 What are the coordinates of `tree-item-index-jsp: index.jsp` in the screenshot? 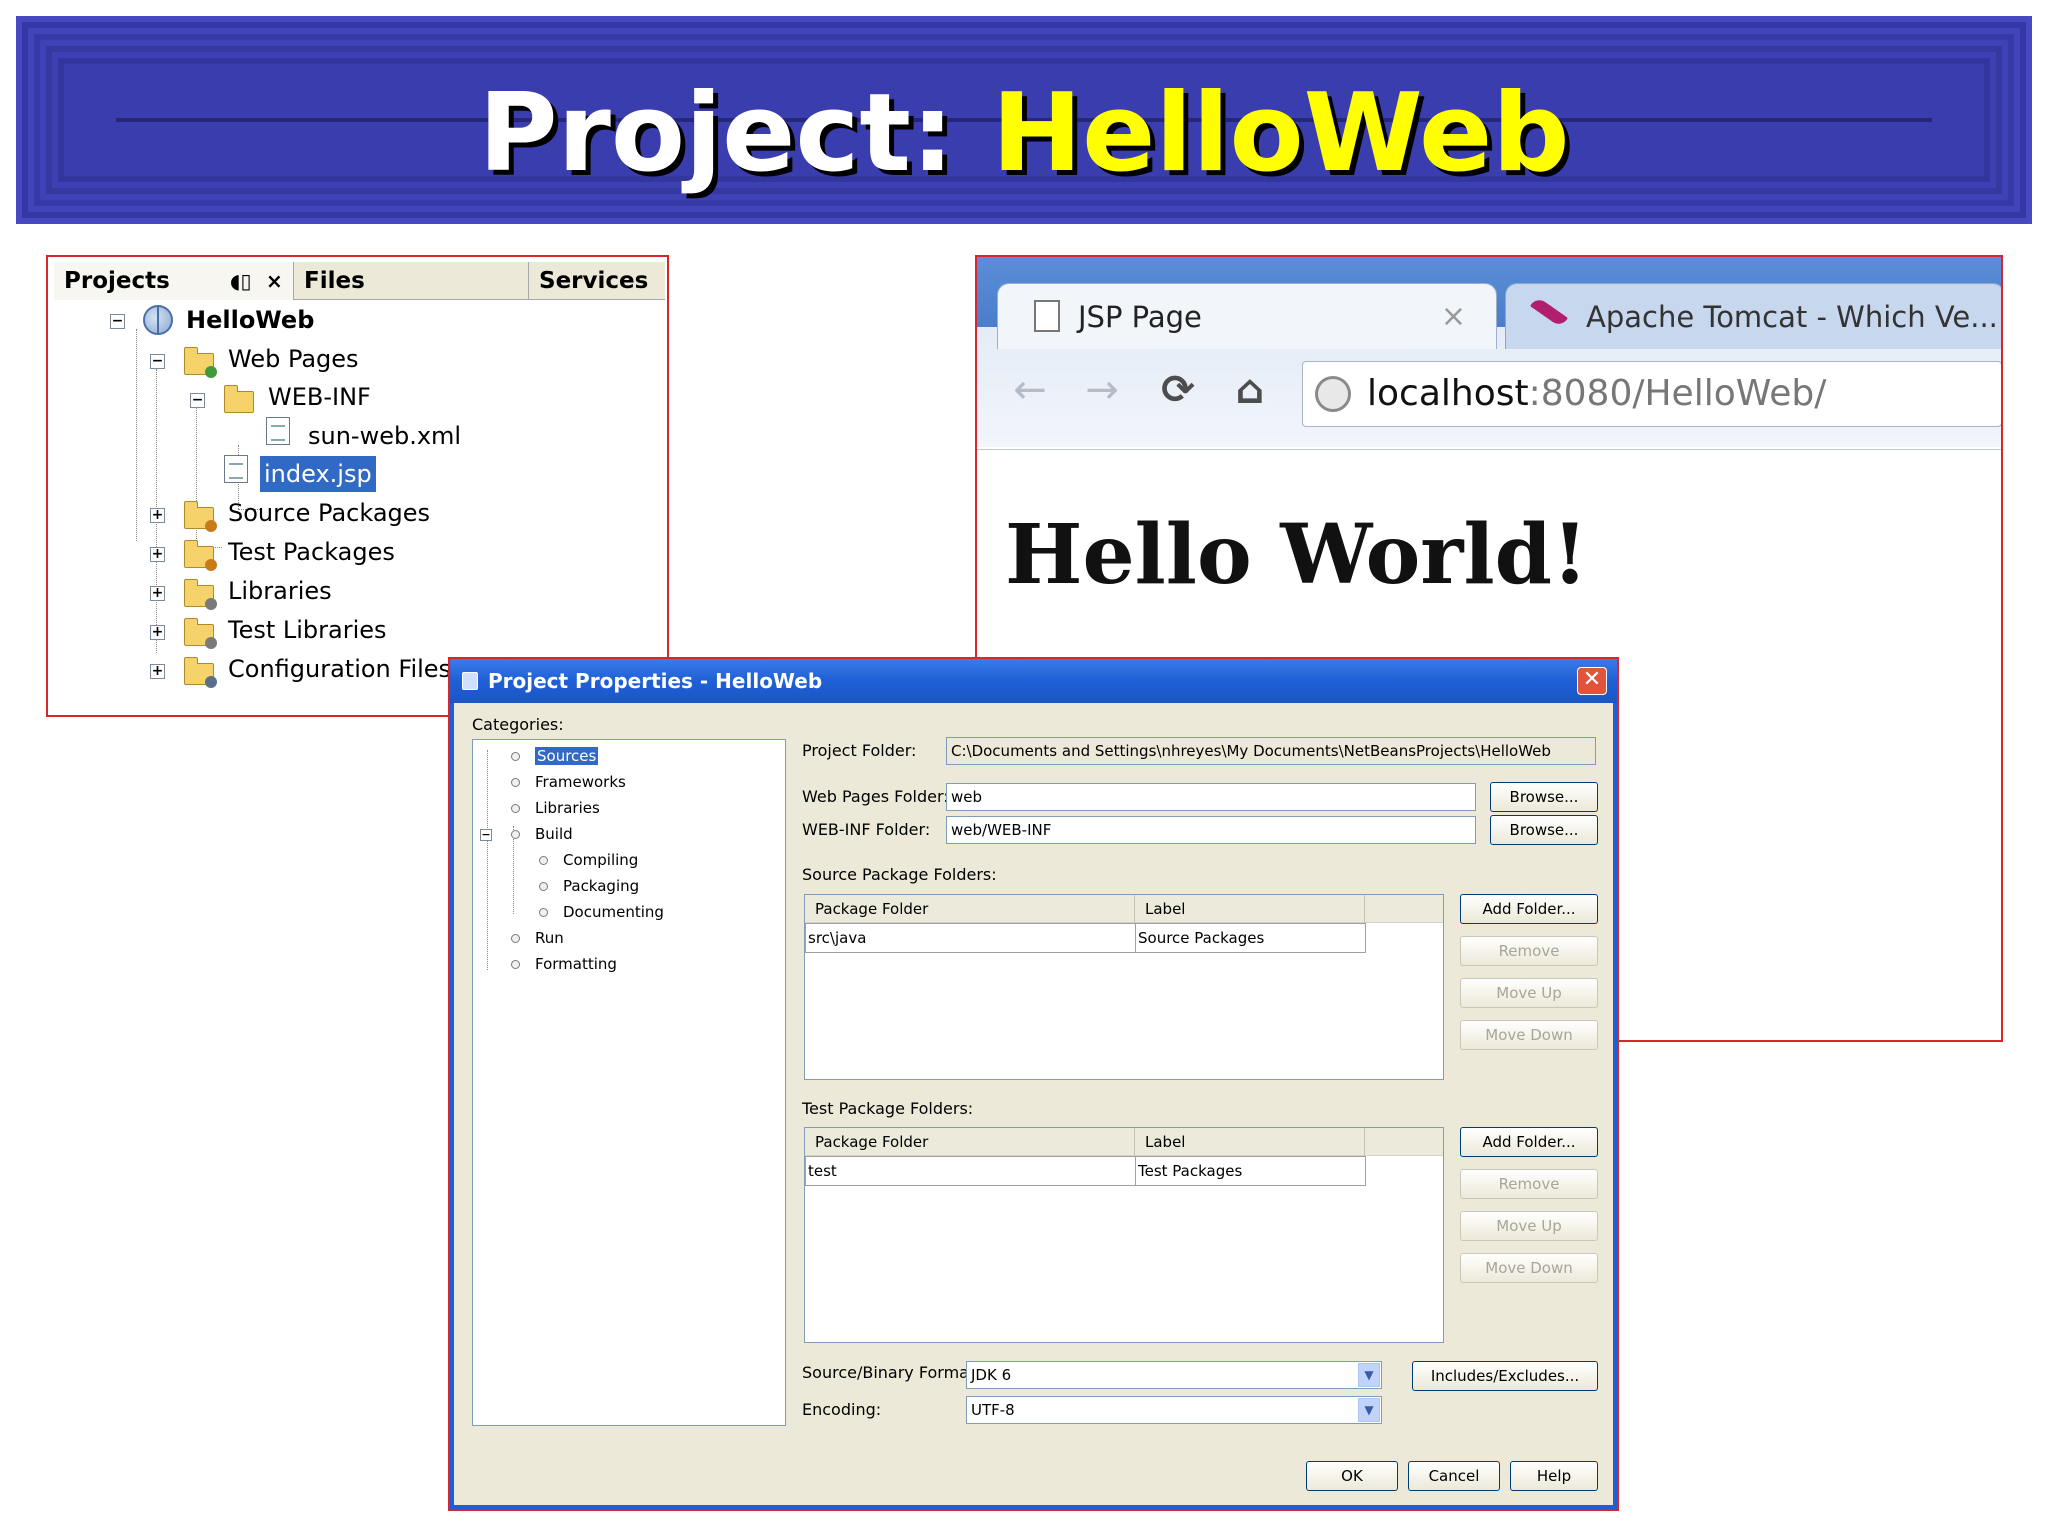 It's located at (318, 474).